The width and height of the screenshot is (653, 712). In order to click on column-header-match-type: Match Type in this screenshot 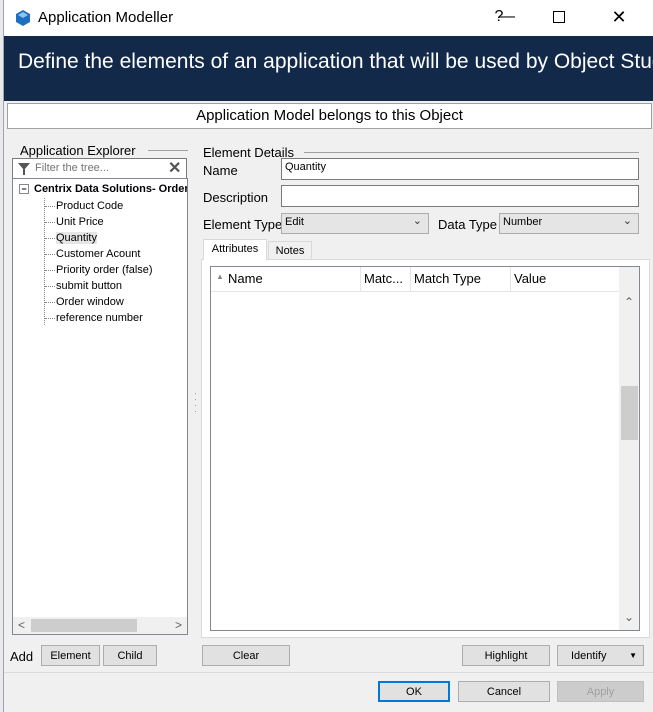, I will do `click(447, 278)`.